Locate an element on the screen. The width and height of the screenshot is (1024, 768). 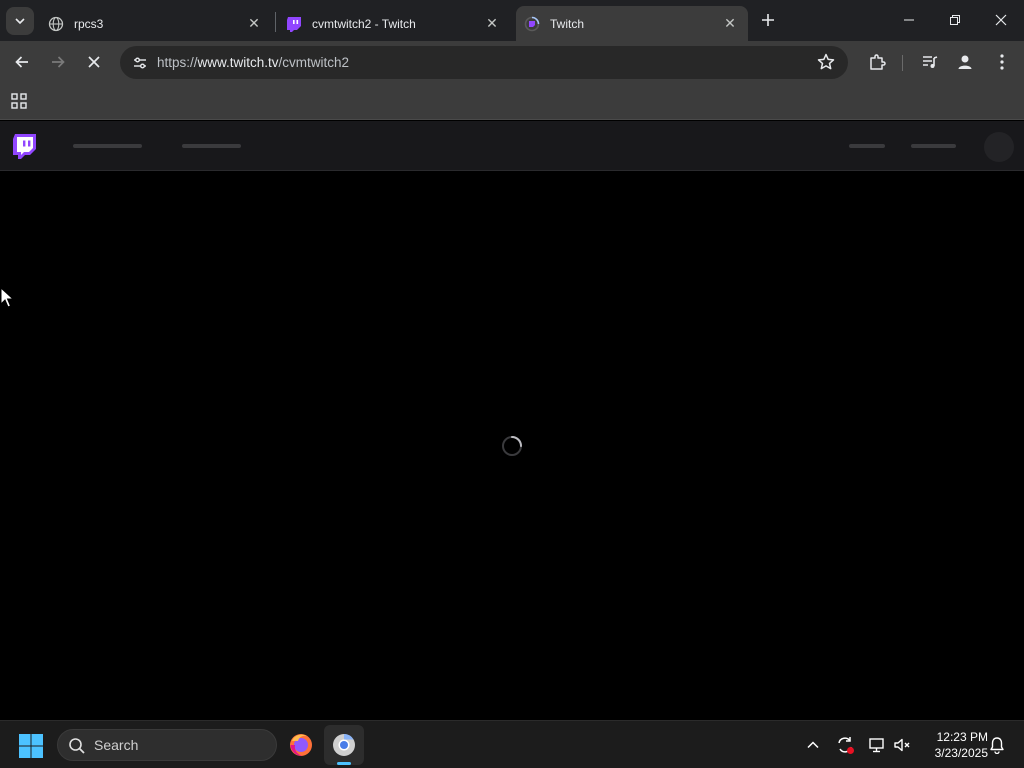
twitch-top-nav is located at coordinates (512, 146).